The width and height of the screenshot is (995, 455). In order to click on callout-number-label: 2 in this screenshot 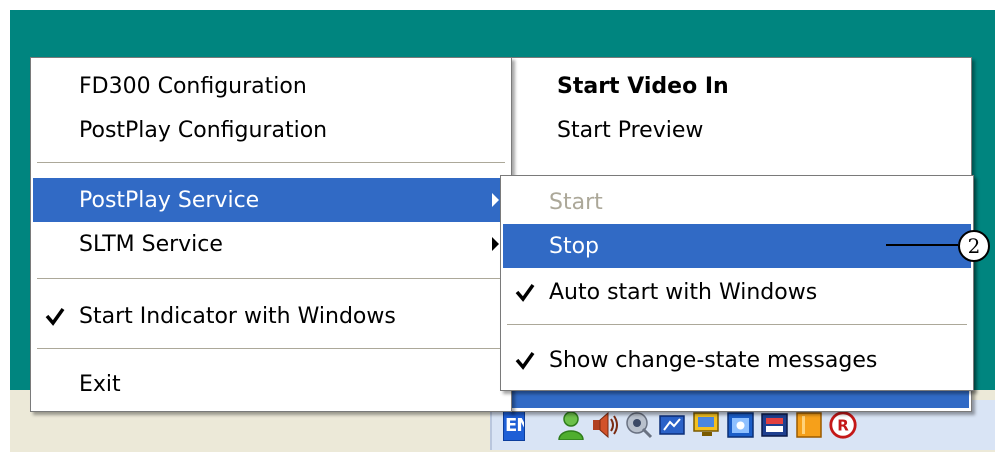, I will do `click(974, 246)`.